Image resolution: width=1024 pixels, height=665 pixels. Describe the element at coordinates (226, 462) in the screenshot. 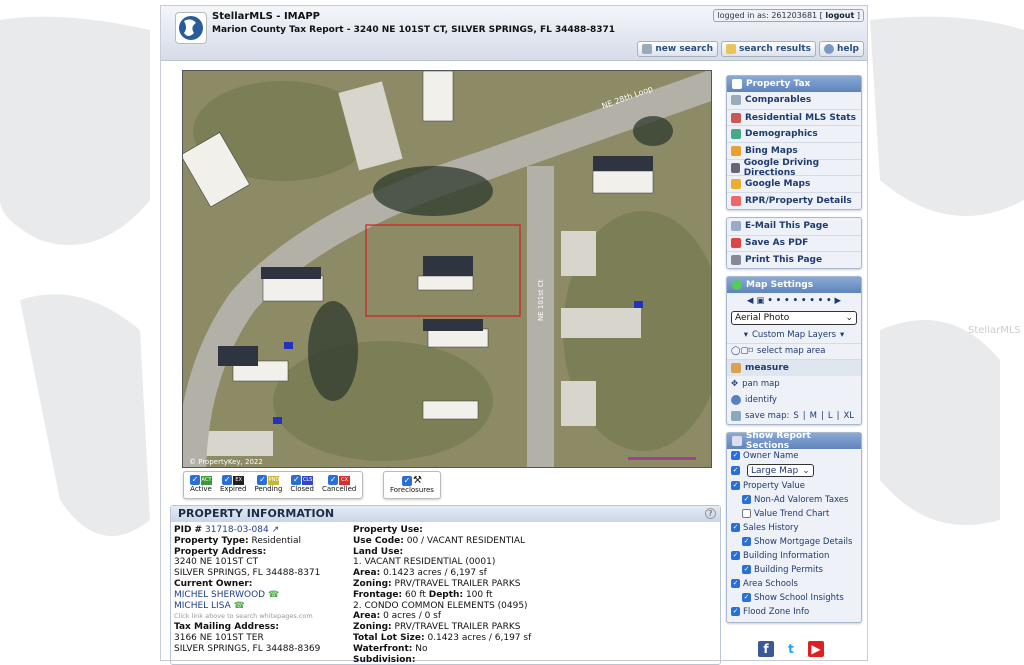

I see `map-copyright: © PropertyKey, 2022` at that location.